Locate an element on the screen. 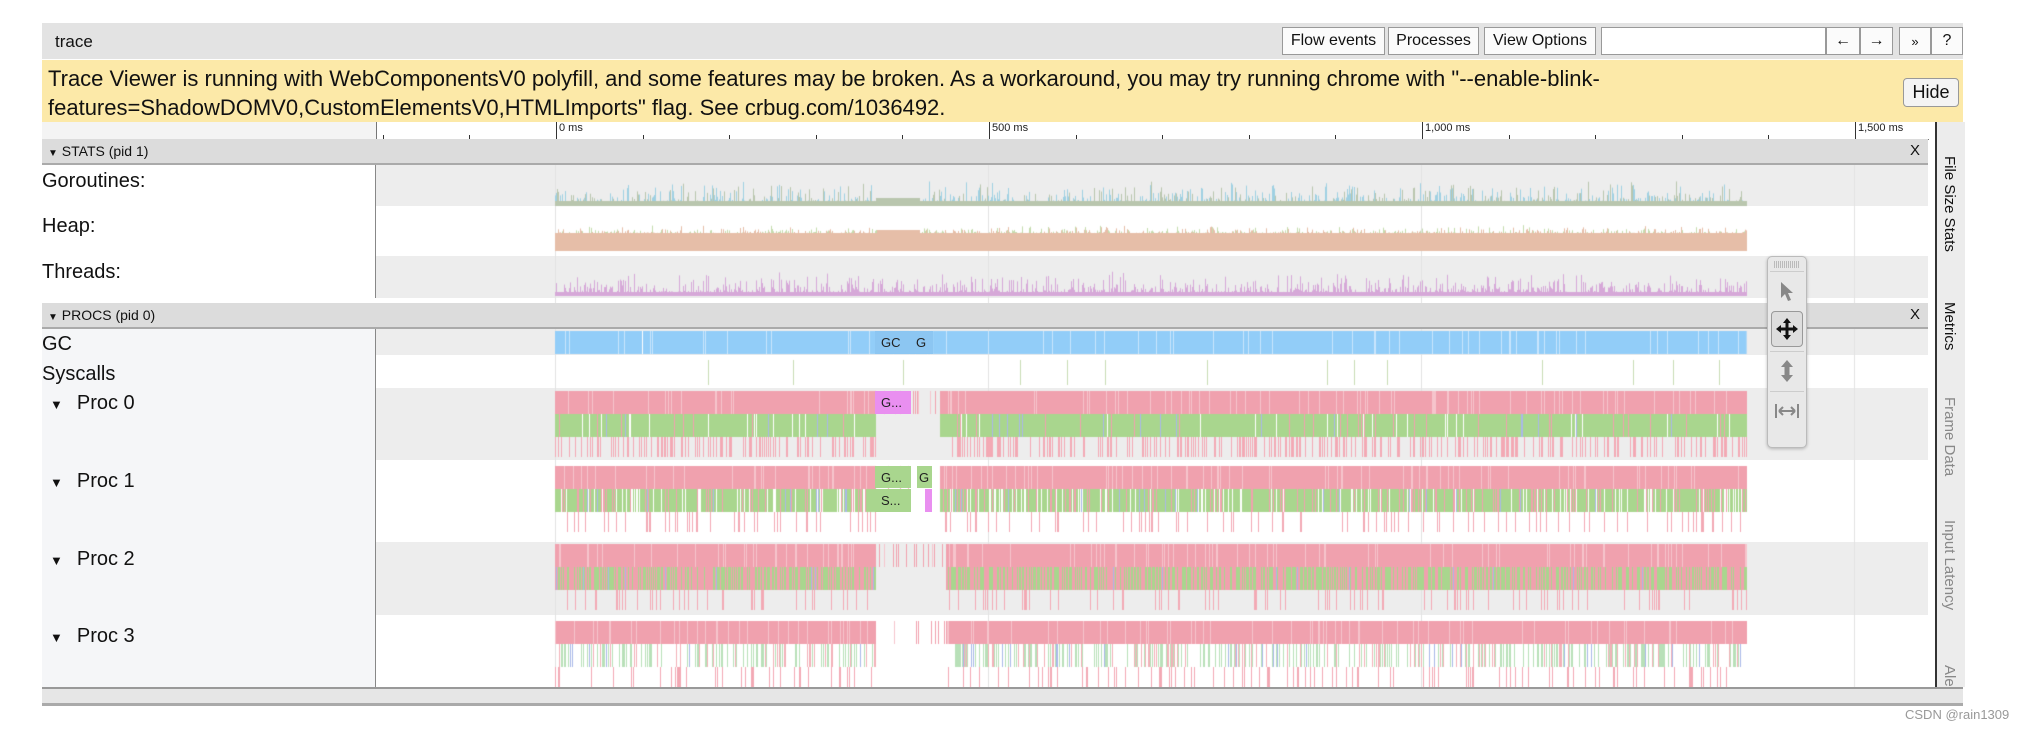 This screenshot has height=730, width=2020. timing-icon is located at coordinates (1787, 411).